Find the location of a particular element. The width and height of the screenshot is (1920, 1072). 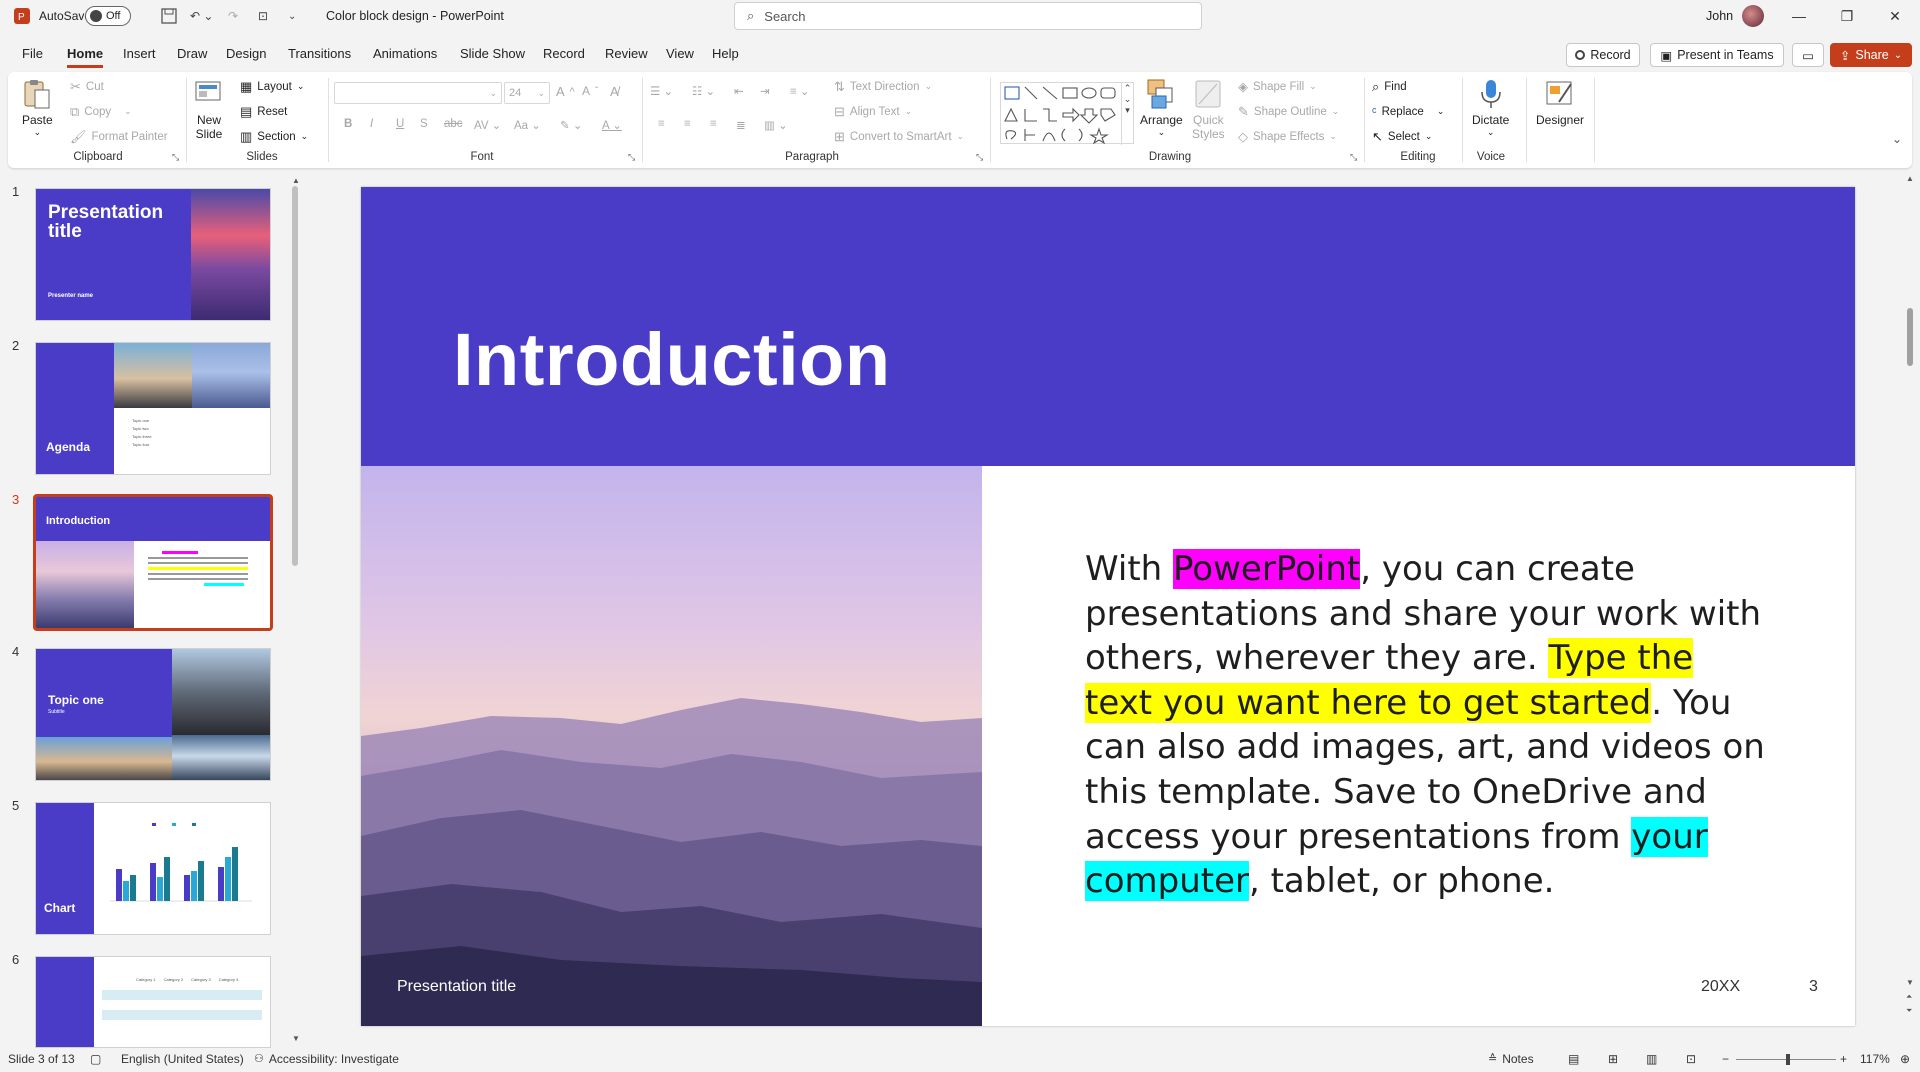

zoom-slider is located at coordinates (1786, 1059).